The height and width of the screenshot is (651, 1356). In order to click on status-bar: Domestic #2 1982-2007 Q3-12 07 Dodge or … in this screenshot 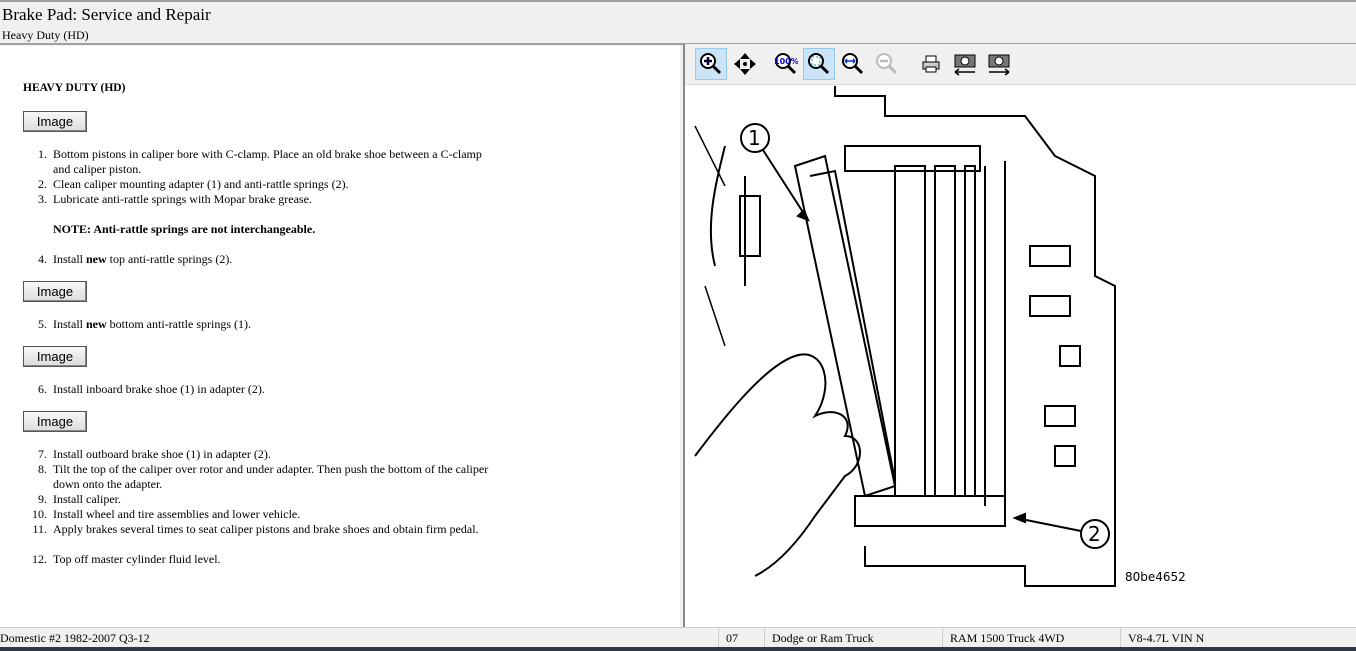, I will do `click(678, 637)`.